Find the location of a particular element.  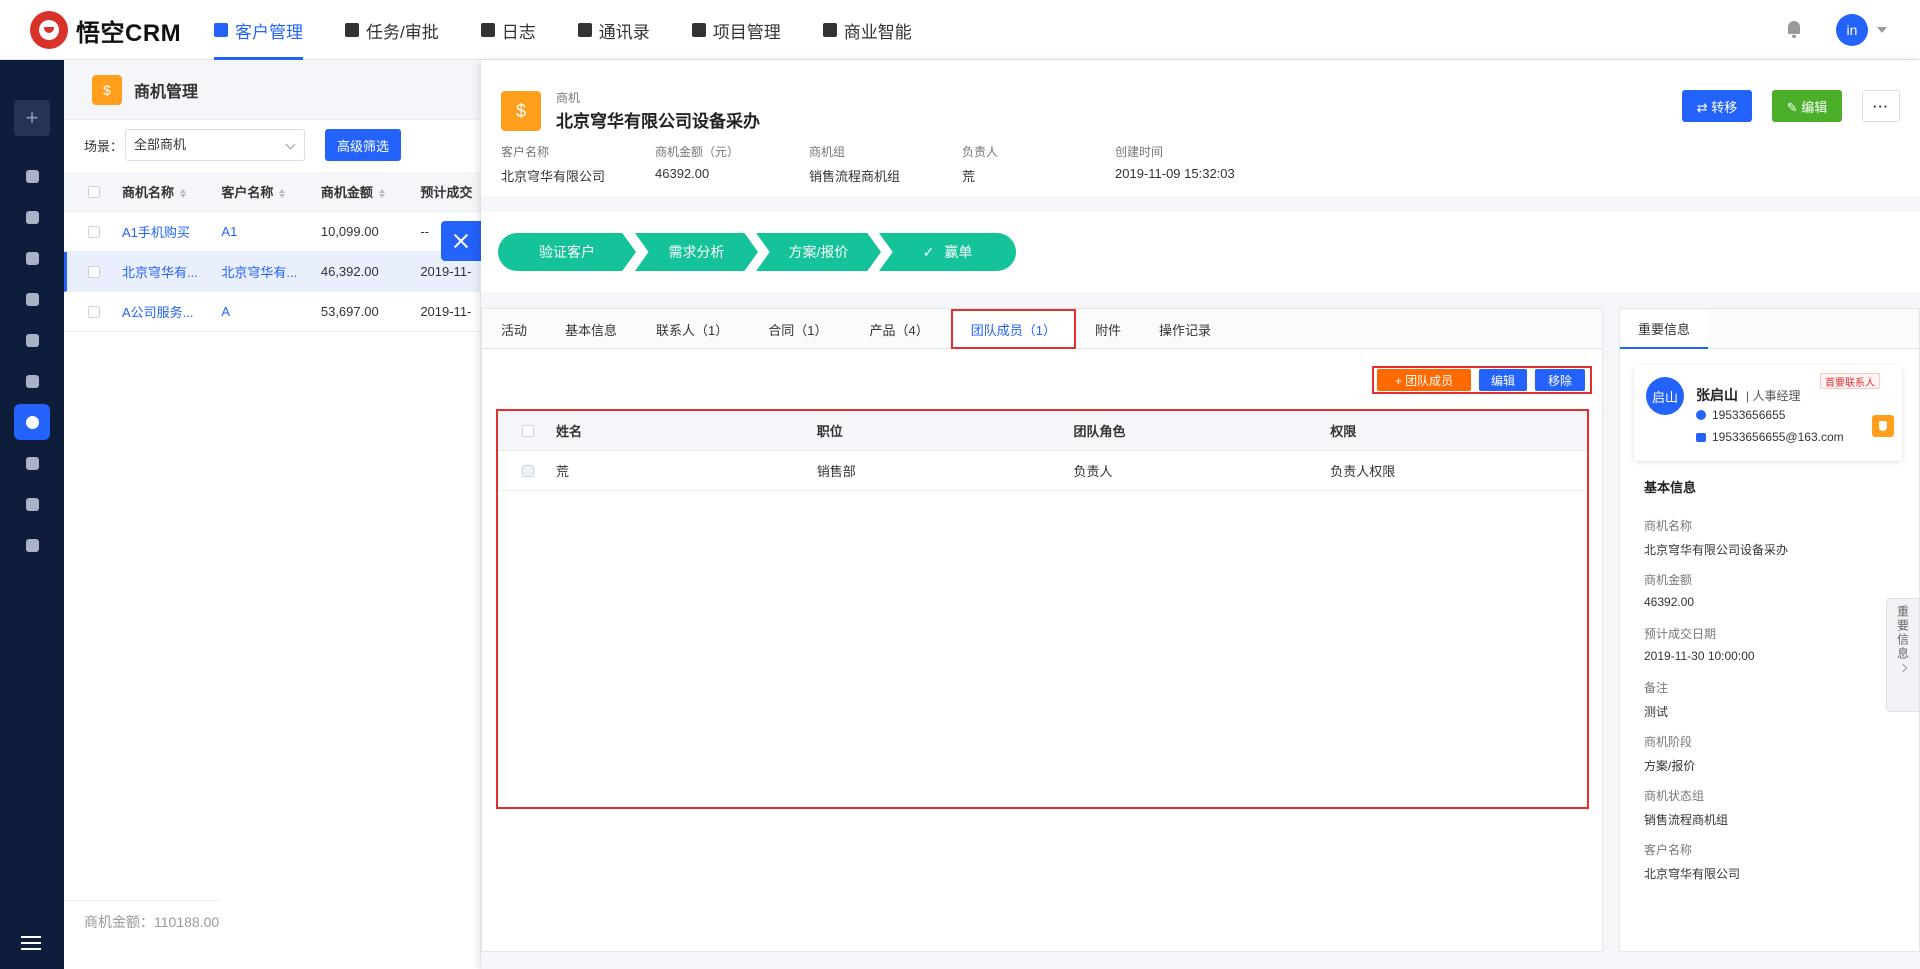

contact-name: 张启山 is located at coordinates (1717, 395).